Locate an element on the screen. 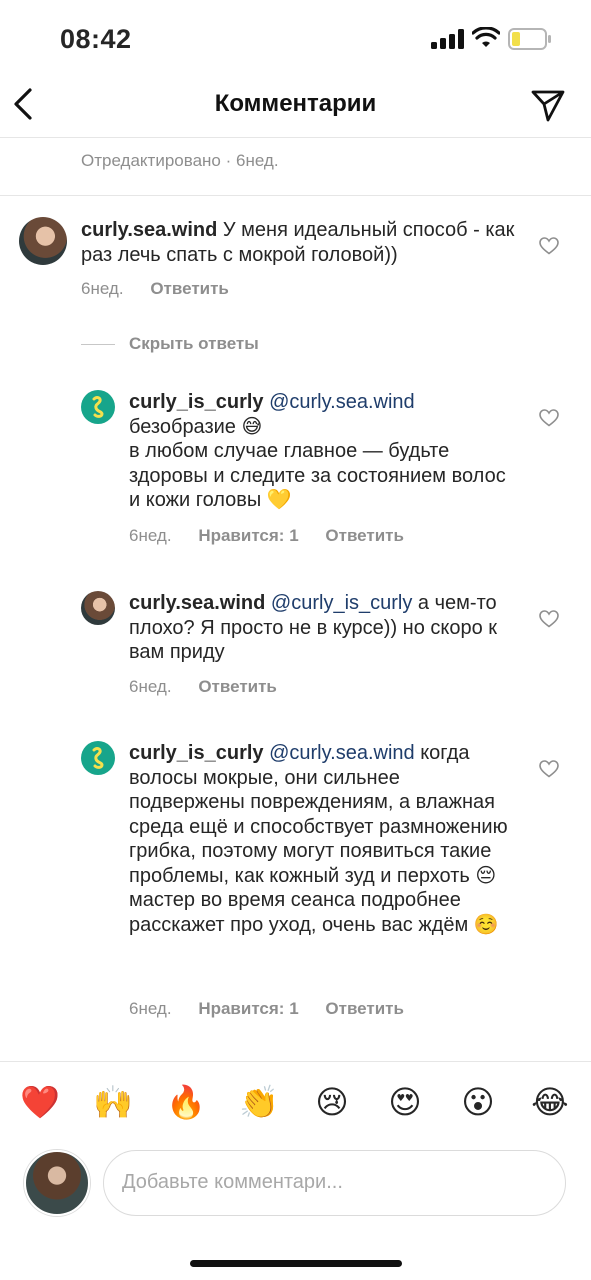  reaction-raised-hands-icon: 🙌 is located at coordinates (113, 1102).